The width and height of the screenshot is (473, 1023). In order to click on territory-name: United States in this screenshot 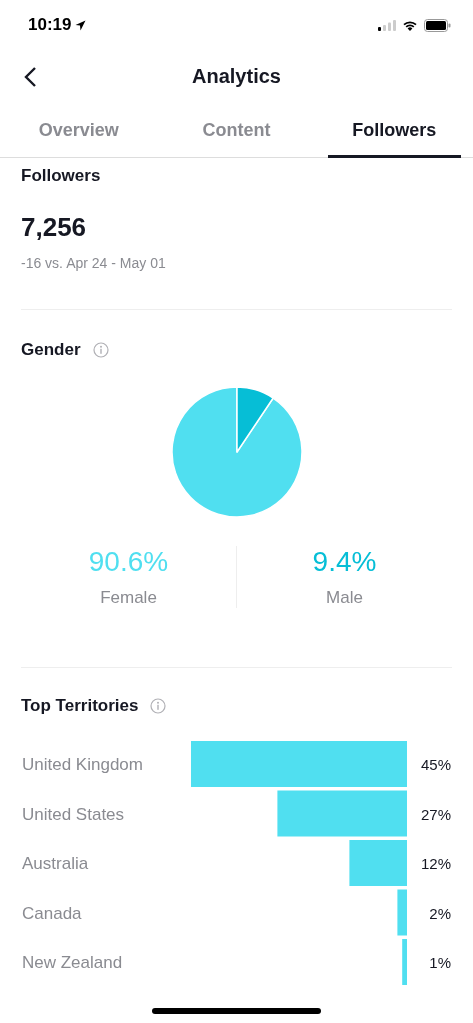, I will do `click(73, 814)`.